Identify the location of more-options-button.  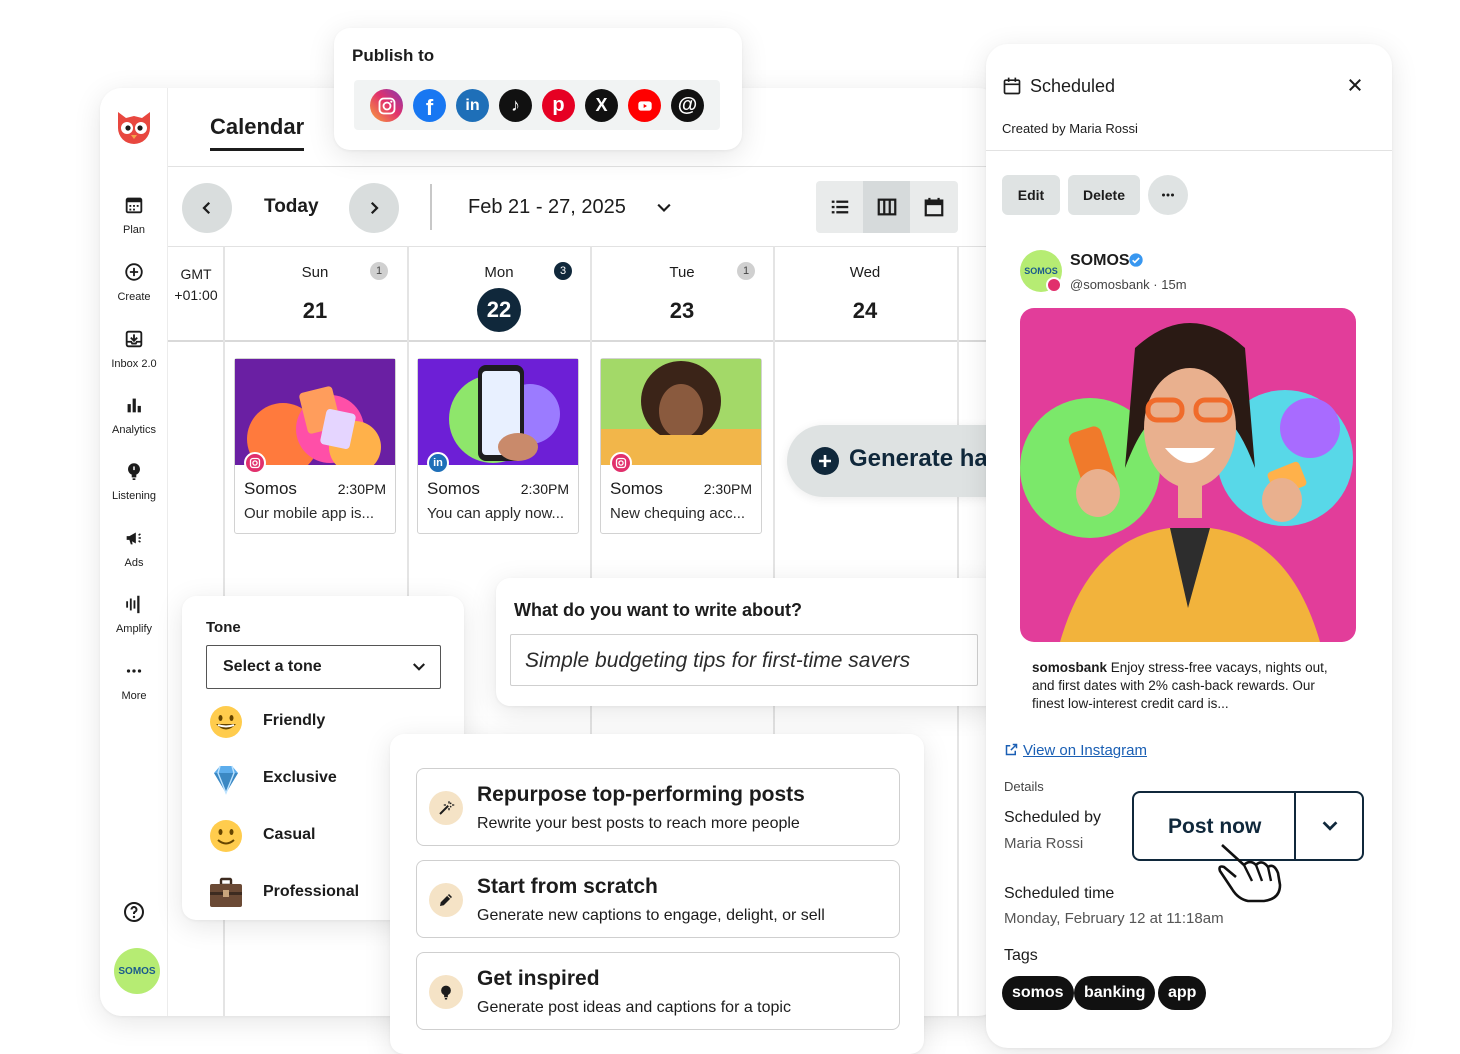
(1168, 195).